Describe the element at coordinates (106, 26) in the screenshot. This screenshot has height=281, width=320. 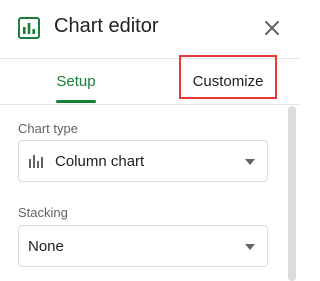
I see `panel-title: Chart editor` at that location.